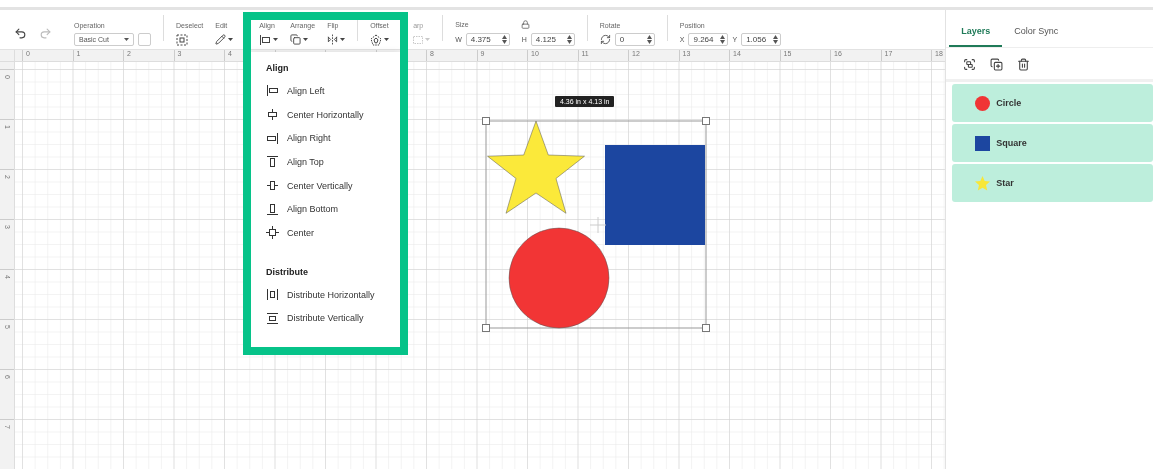  What do you see at coordinates (1005, 183) in the screenshot?
I see `layer-name: Star` at bounding box center [1005, 183].